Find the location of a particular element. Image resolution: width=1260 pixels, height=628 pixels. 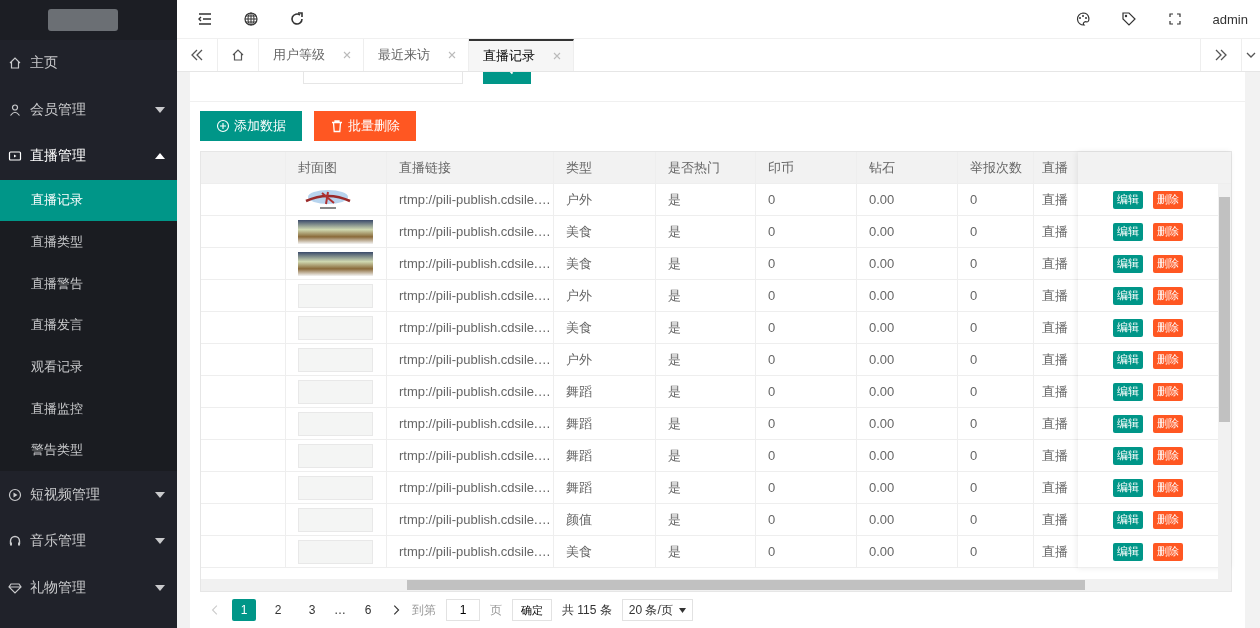

column-header: 直播 is located at coordinates (1055, 167).